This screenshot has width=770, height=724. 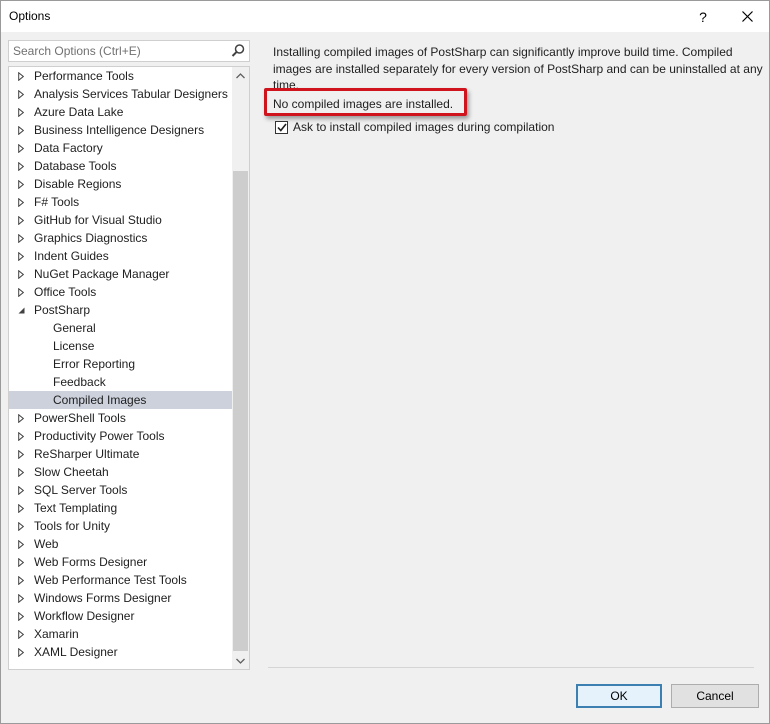 What do you see at coordinates (118, 51) in the screenshot?
I see `search-input` at bounding box center [118, 51].